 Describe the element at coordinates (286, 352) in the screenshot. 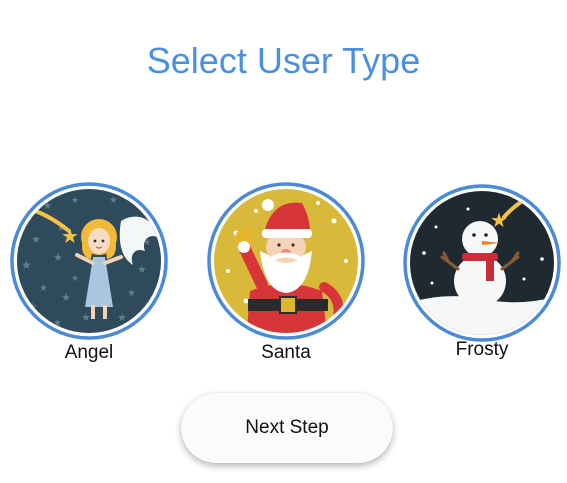

I see `santa-label: Santa` at that location.